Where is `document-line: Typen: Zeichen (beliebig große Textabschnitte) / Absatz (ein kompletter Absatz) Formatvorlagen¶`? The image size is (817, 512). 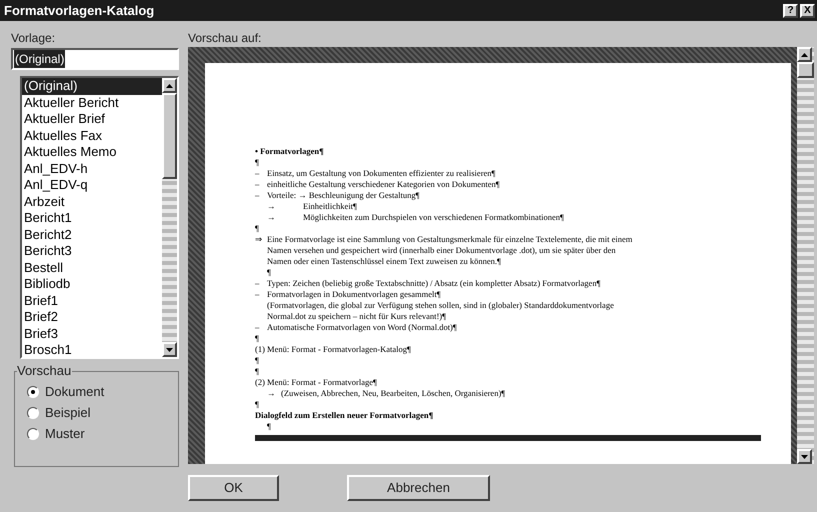 document-line: Typen: Zeichen (beliebig große Textabschnitte) / Absatz (ein kompletter Absatz) Formatvorlagen¶ is located at coordinates (433, 283).